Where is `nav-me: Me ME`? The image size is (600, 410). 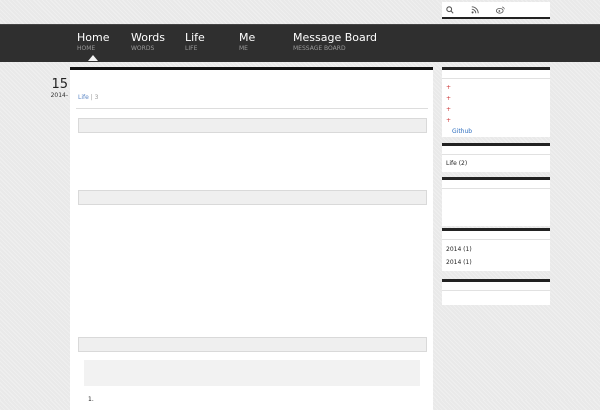 nav-me: Me ME is located at coordinates (247, 41).